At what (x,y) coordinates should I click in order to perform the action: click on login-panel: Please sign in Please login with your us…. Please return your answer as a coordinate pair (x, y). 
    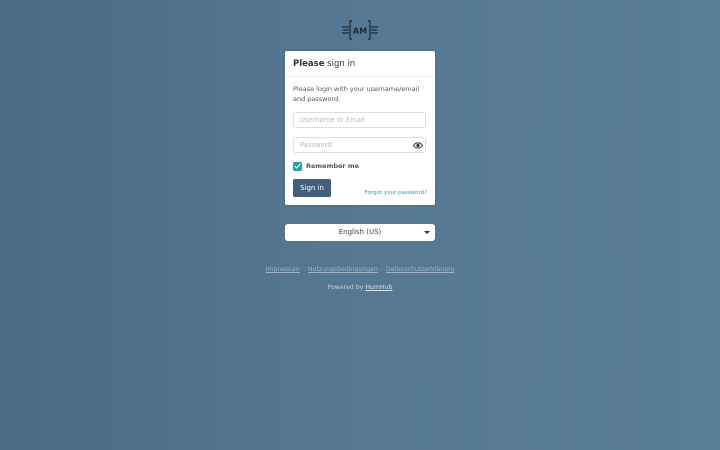
    Looking at the image, I should click on (360, 128).